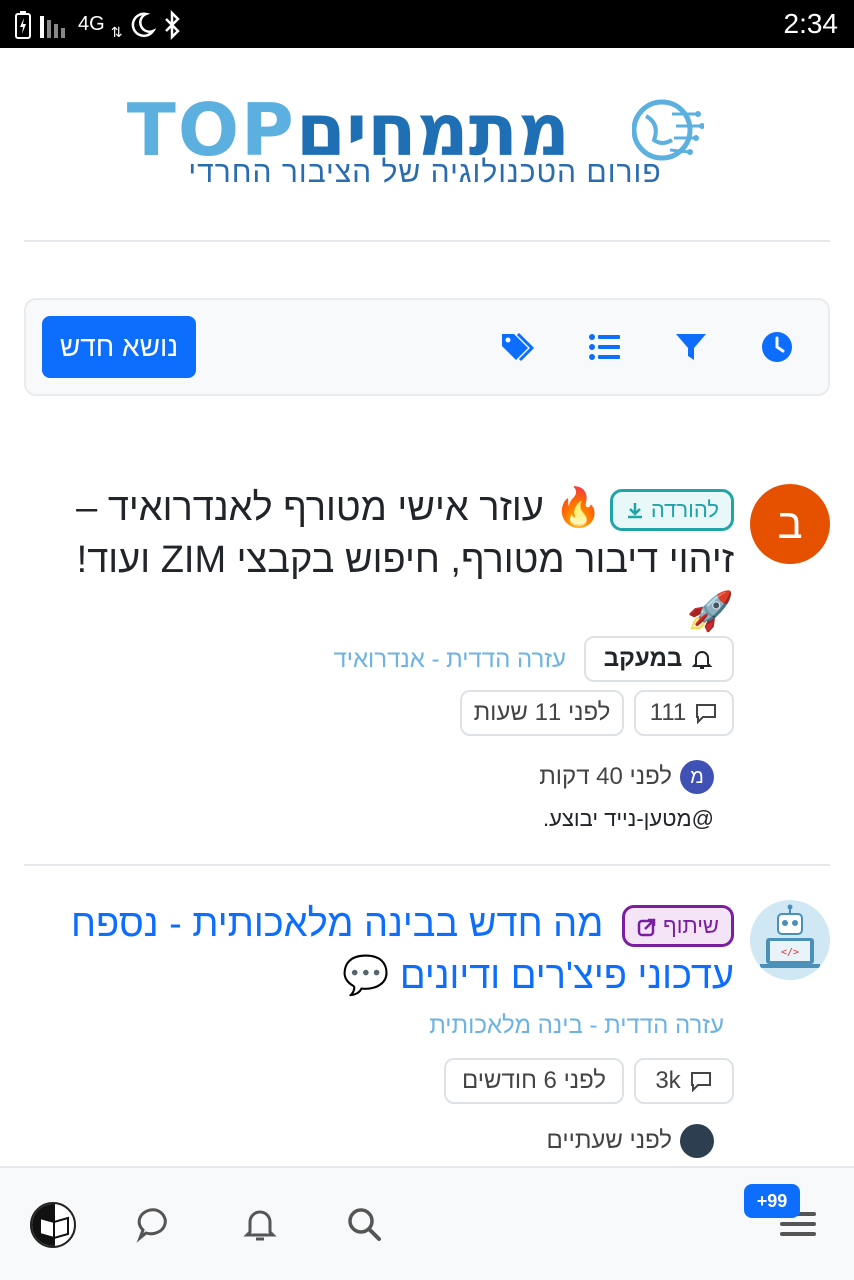 The image size is (854, 1280). Describe the element at coordinates (427, 1223) in the screenshot. I see `bottom-nav: +99` at that location.